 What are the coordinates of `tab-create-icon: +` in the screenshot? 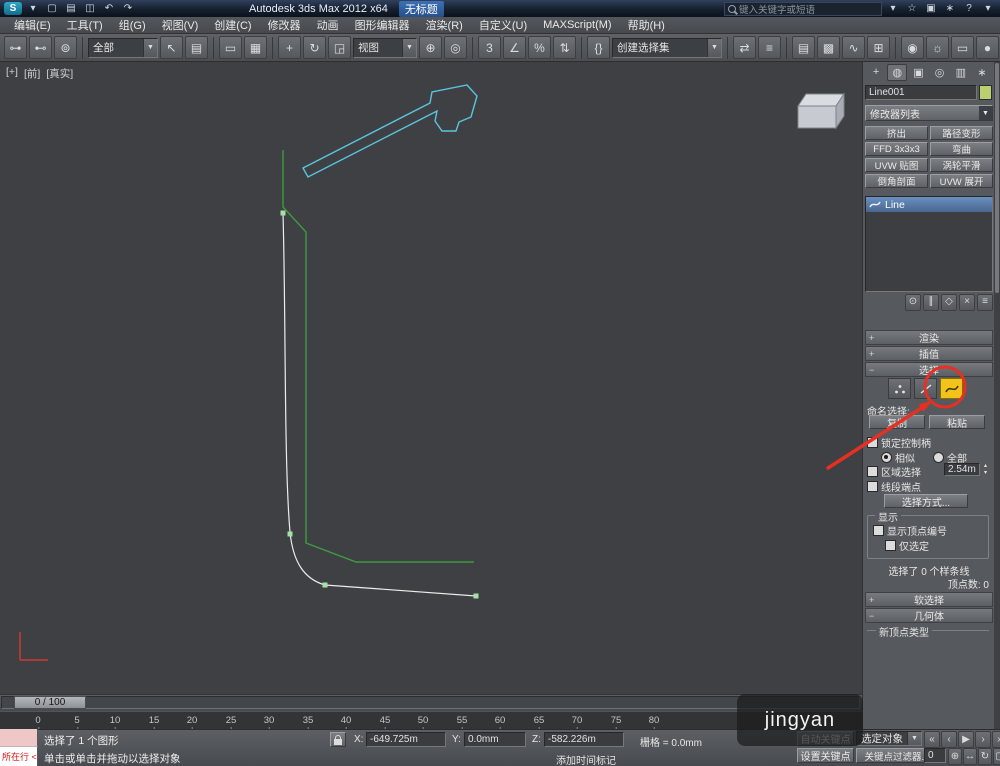 It's located at (876, 72).